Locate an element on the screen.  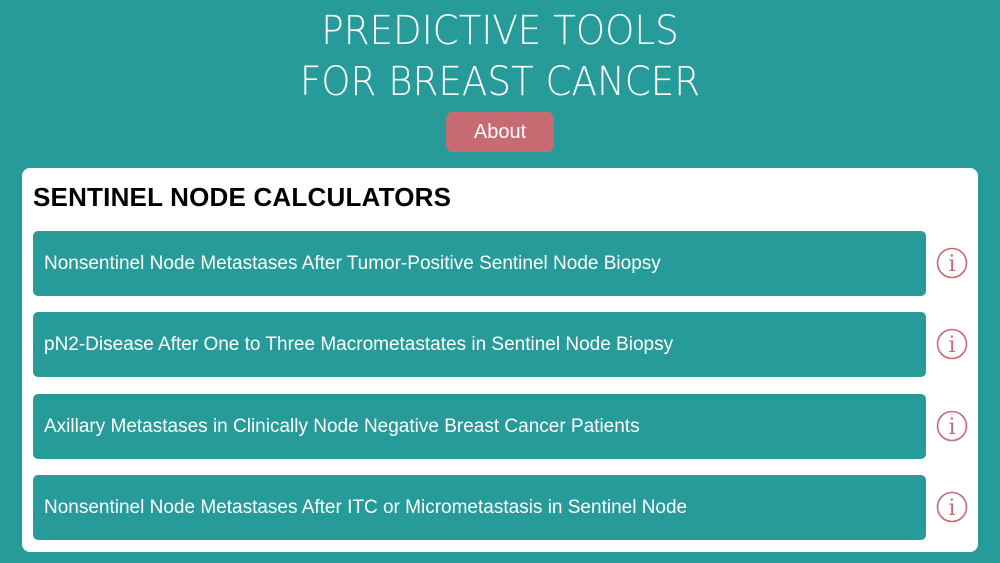
about-button: About is located at coordinates (500, 132).